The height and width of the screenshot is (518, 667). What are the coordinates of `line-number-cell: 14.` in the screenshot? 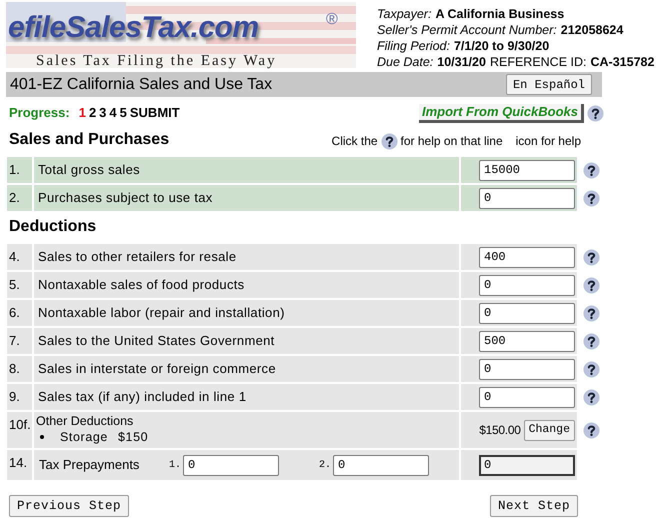 It's located at (19, 465).